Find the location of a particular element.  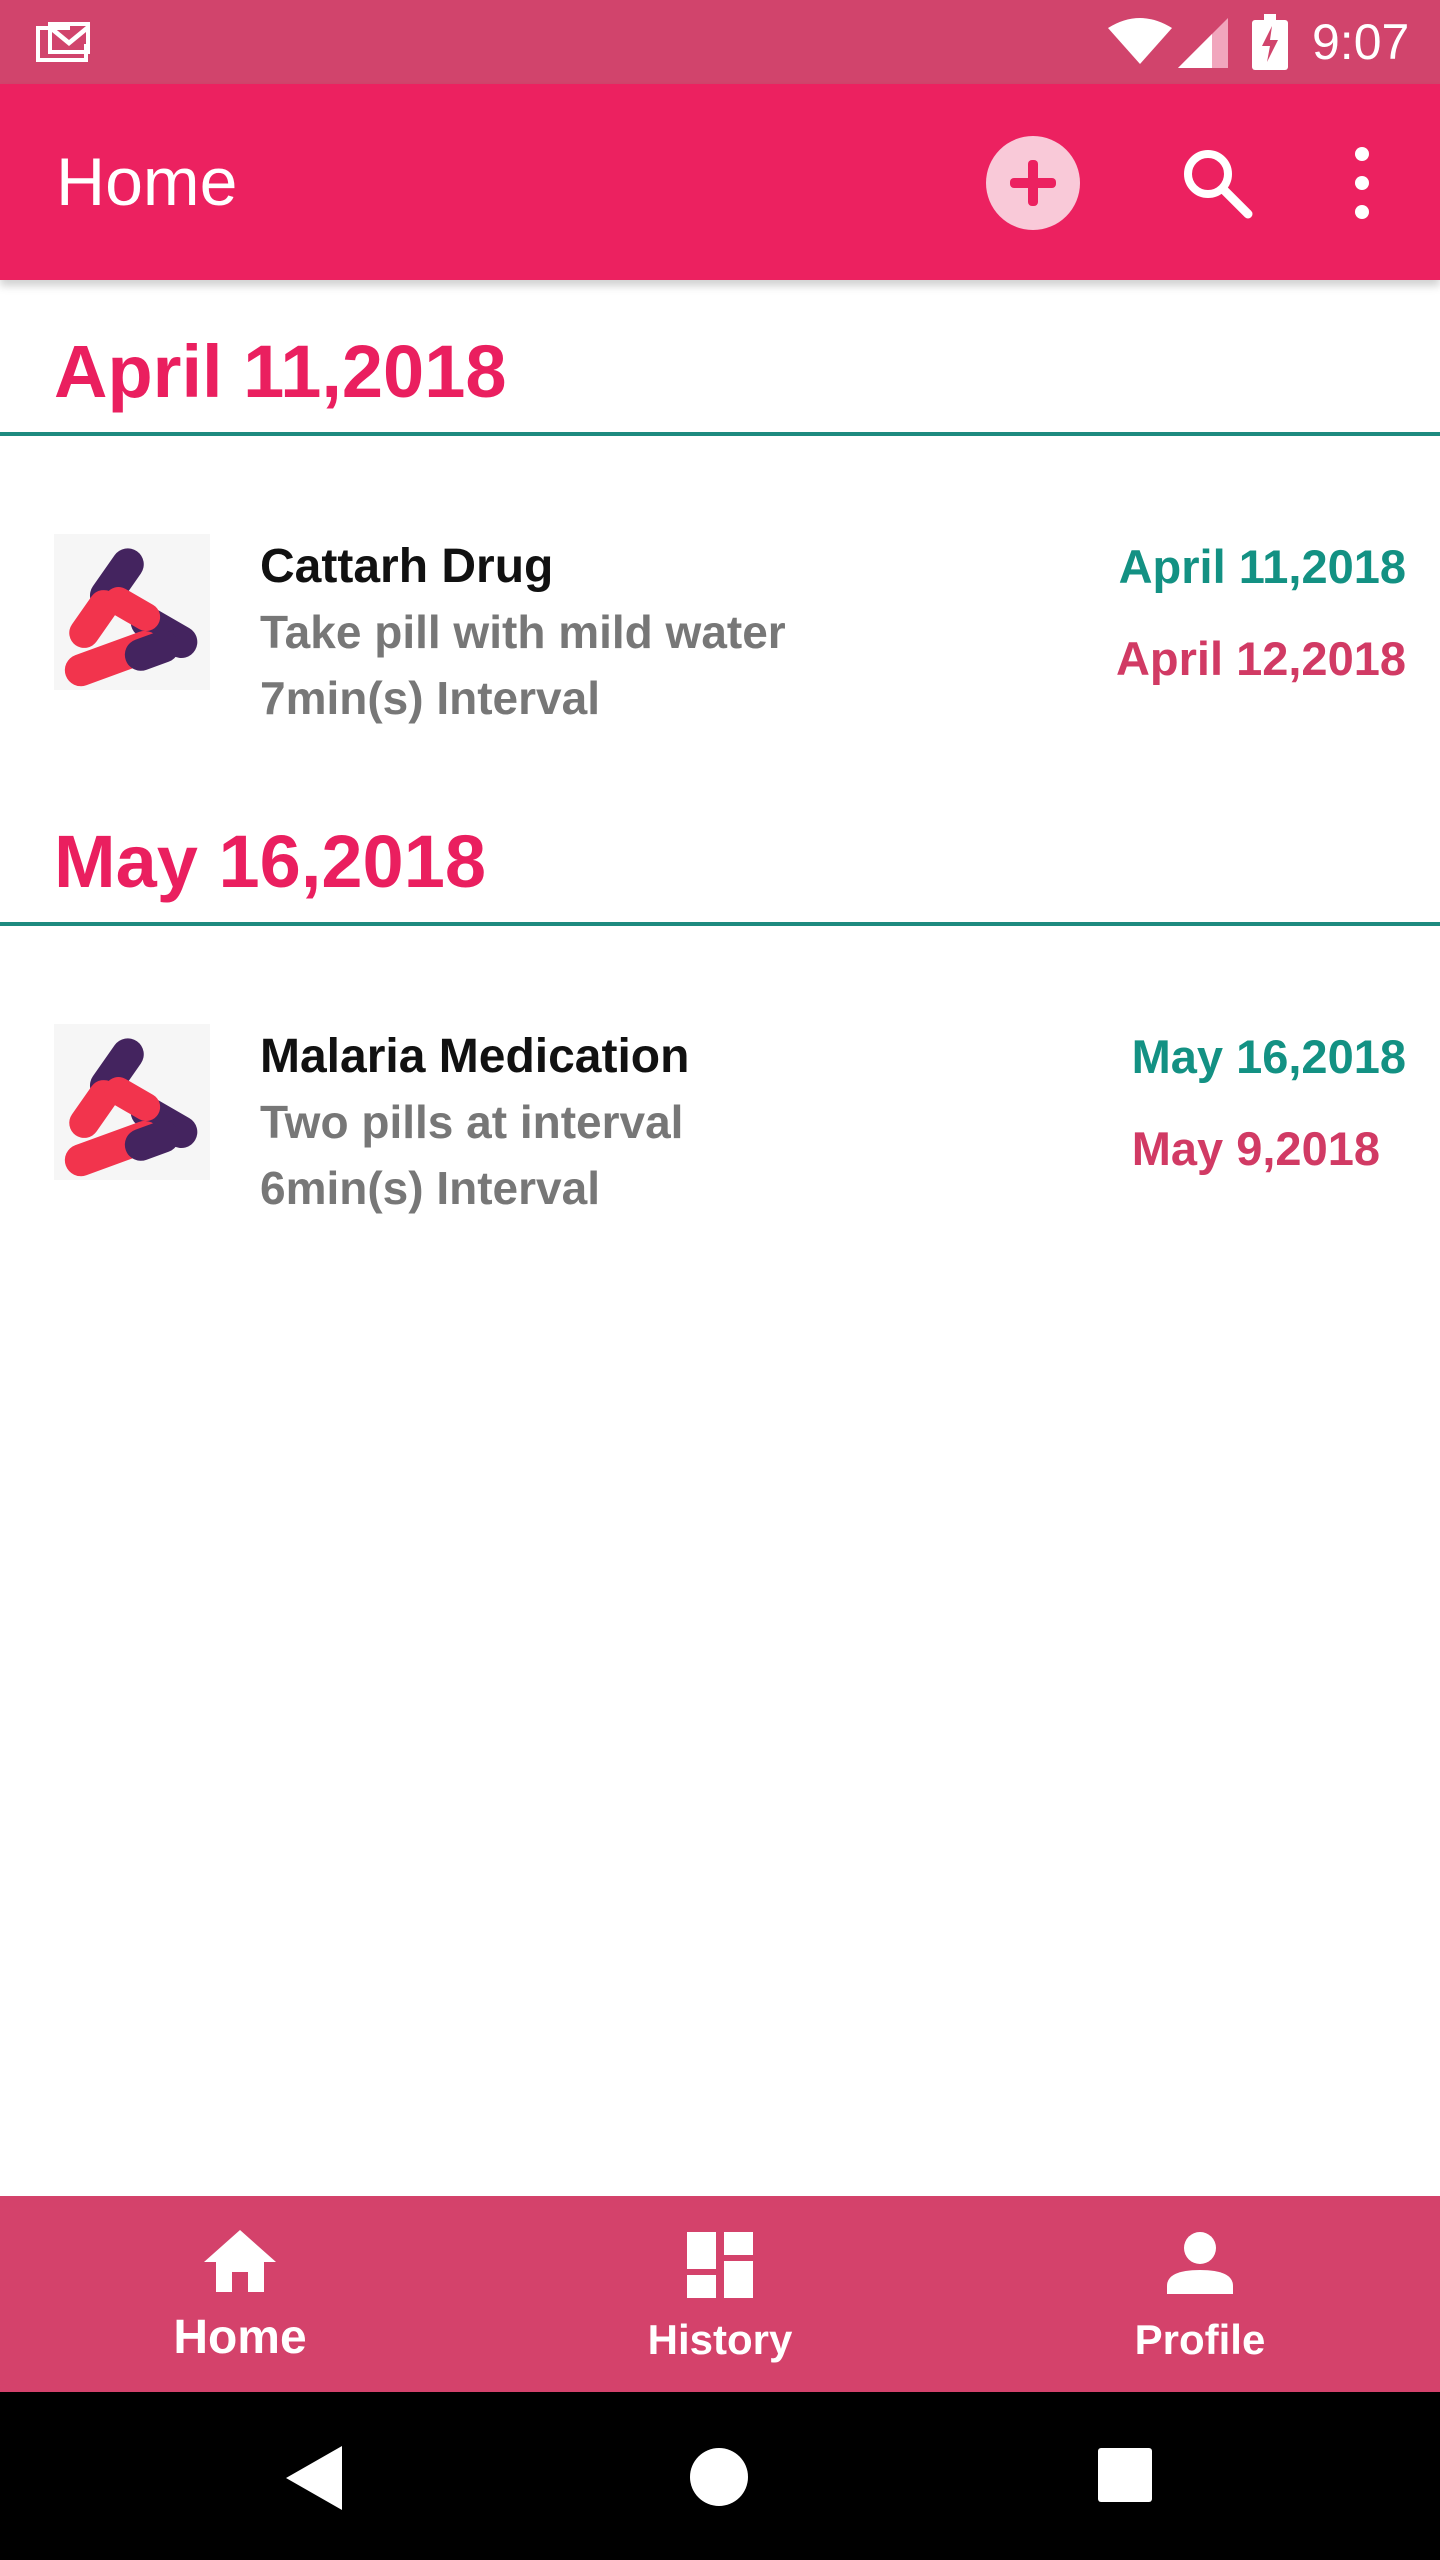

add-icon is located at coordinates (1033, 183).